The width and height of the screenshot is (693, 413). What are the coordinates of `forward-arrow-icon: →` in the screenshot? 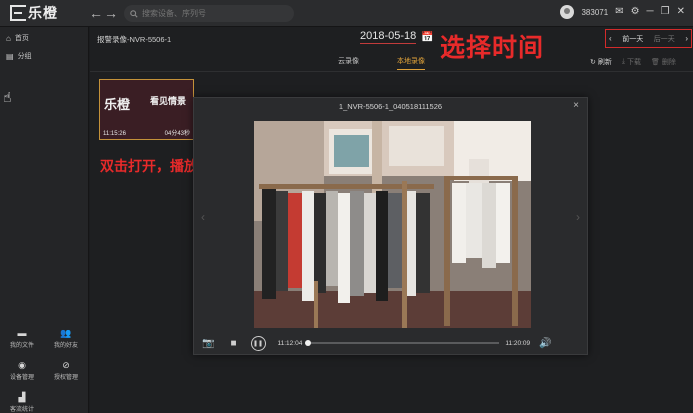 It's located at (111, 13).